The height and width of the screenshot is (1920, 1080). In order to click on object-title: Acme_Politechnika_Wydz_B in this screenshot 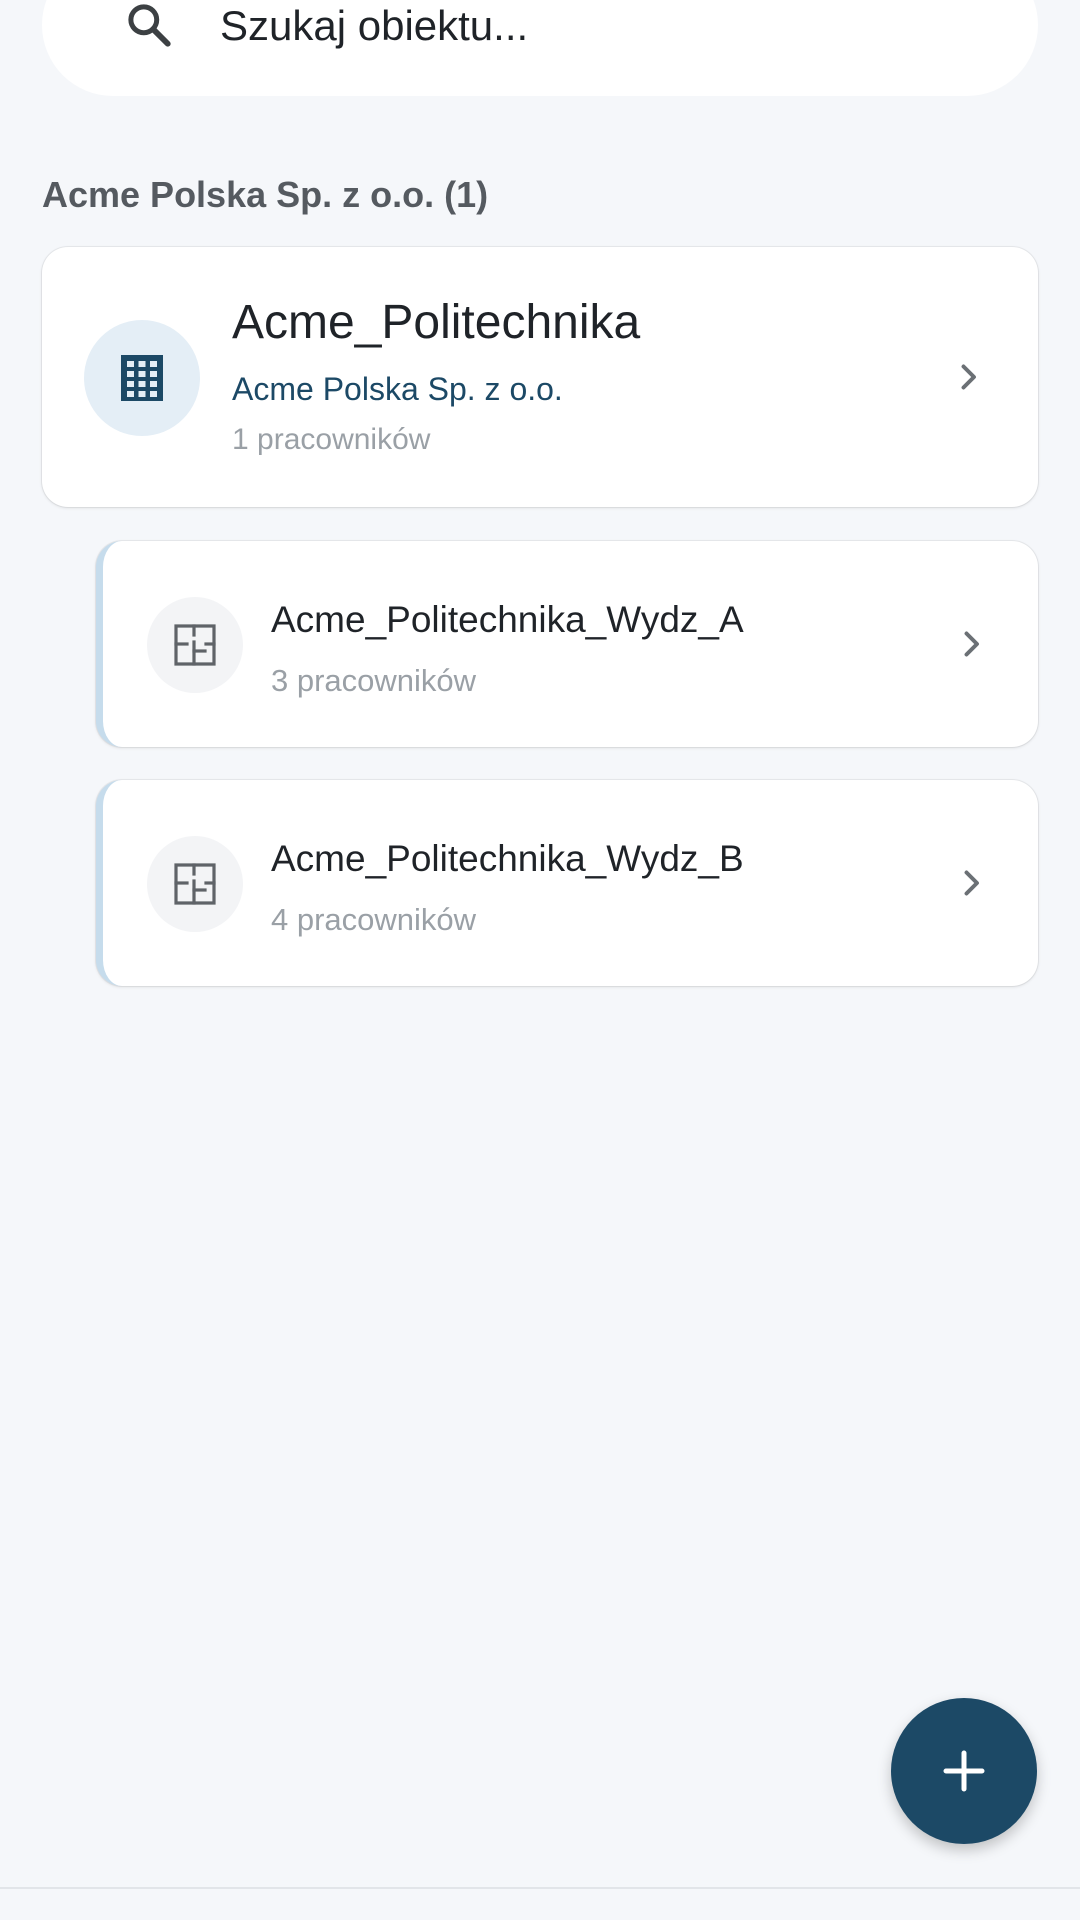, I will do `click(507, 858)`.